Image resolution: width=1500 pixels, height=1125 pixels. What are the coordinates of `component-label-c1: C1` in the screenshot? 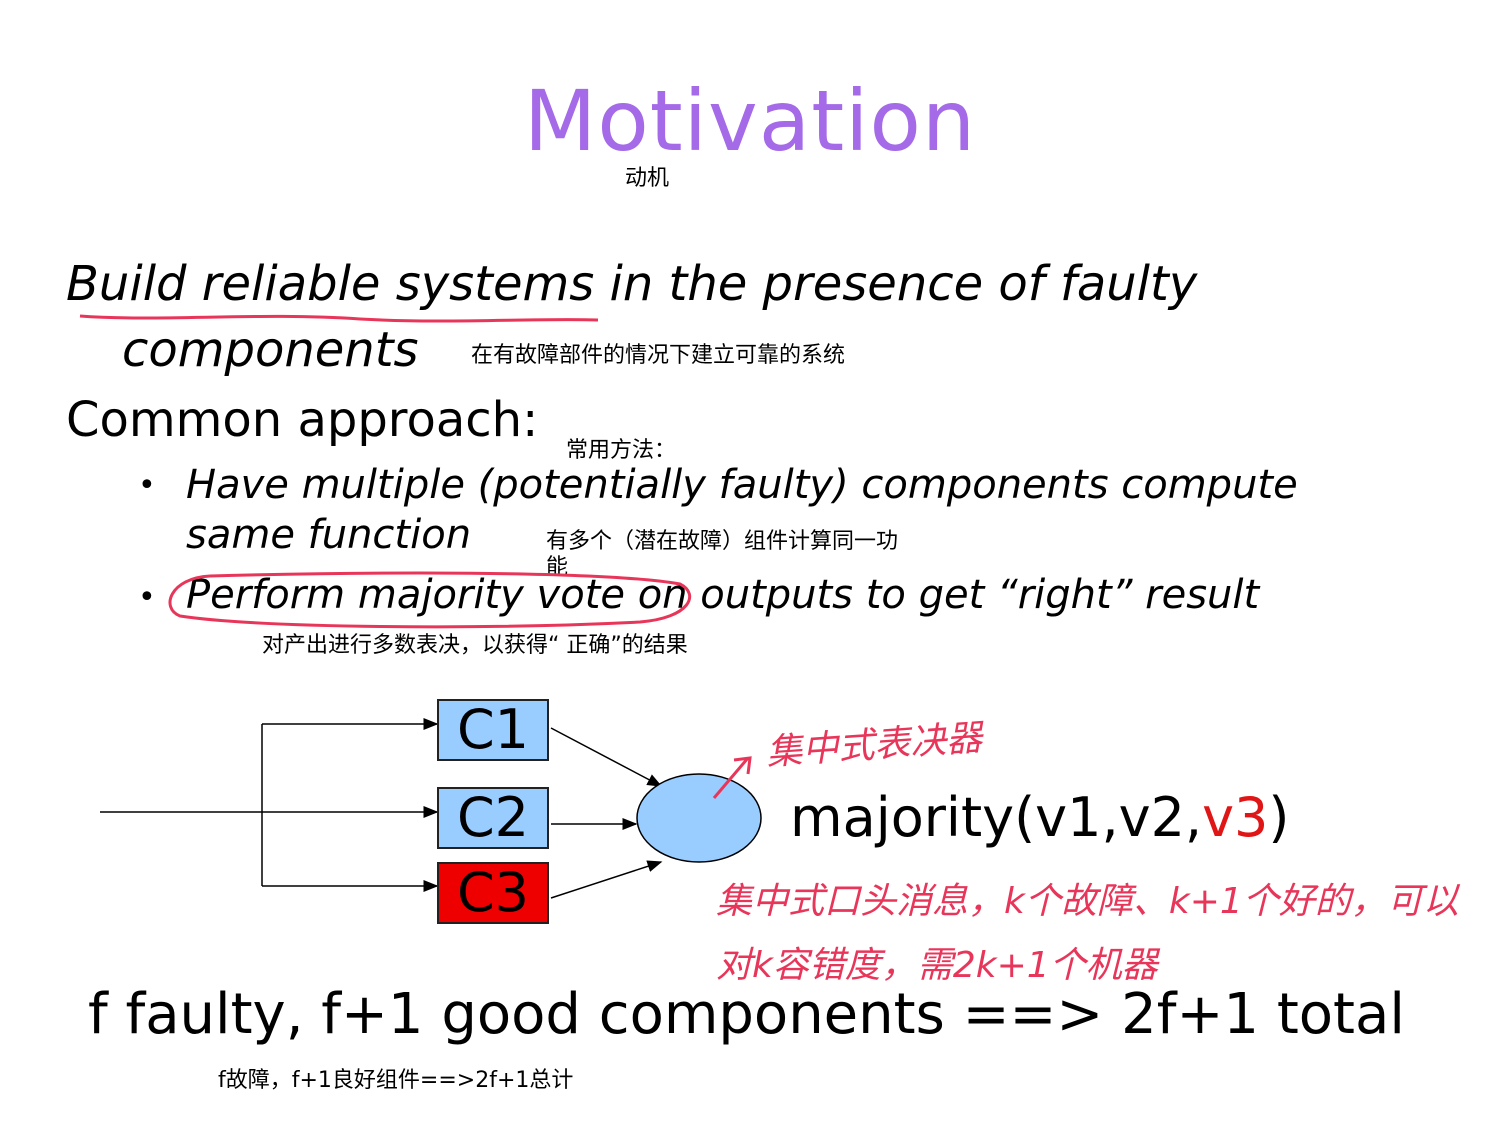 It's located at (493, 729).